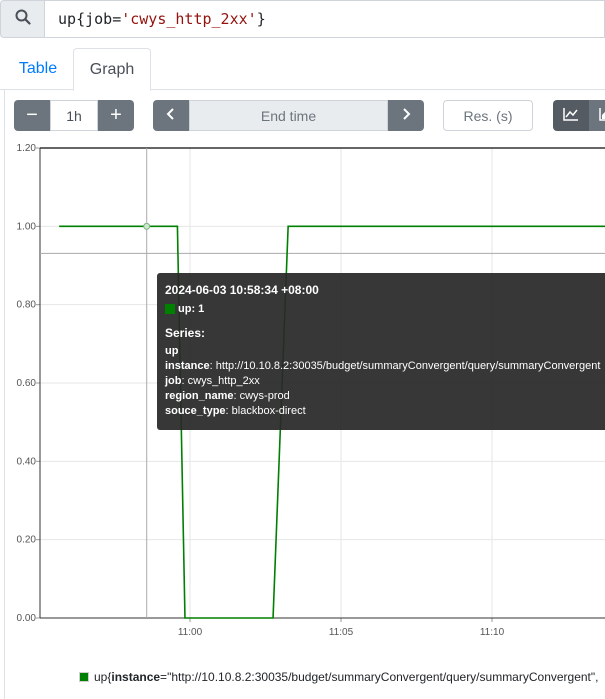  I want to click on legend-label-key: instance, so click(136, 677).